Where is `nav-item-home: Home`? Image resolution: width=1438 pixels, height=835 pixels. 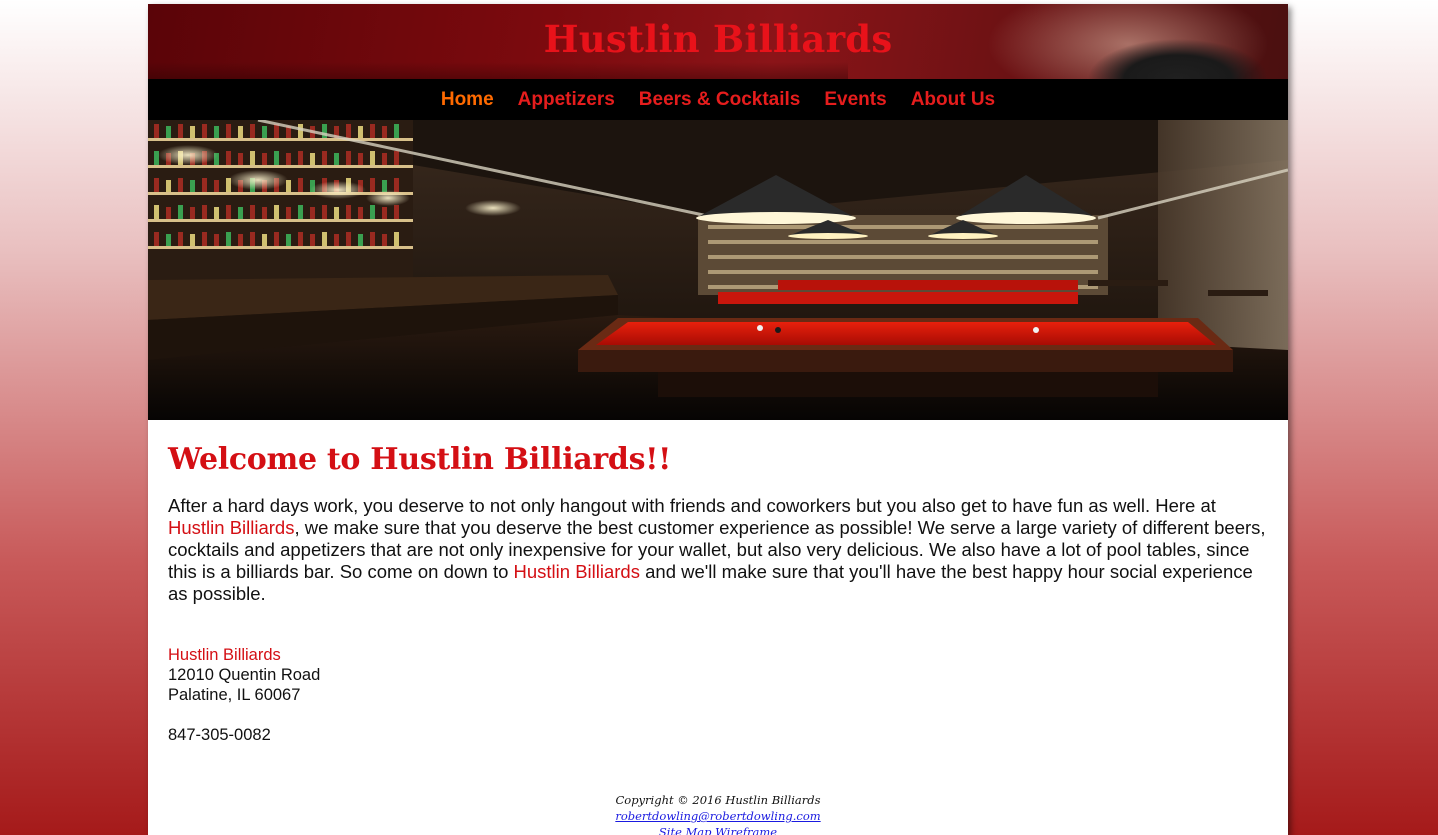 nav-item-home: Home is located at coordinates (467, 99).